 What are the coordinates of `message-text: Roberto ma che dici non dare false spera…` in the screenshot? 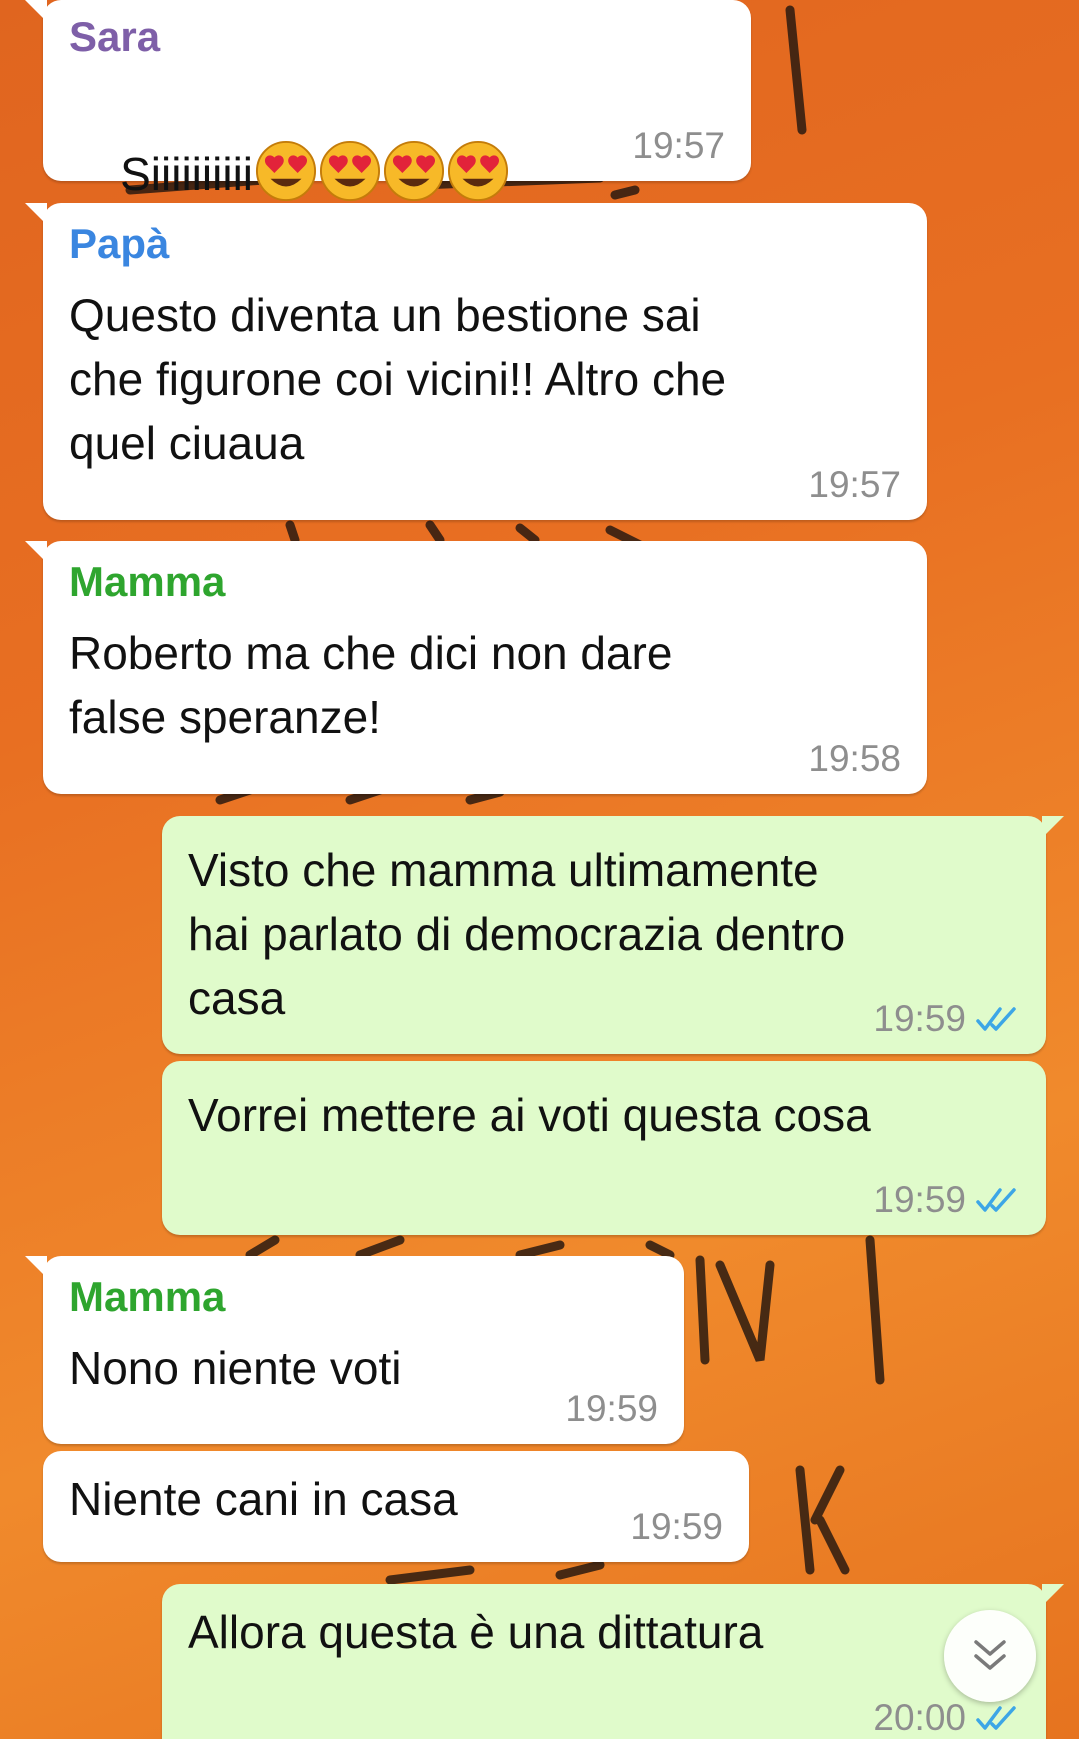 It's located at (371, 685).